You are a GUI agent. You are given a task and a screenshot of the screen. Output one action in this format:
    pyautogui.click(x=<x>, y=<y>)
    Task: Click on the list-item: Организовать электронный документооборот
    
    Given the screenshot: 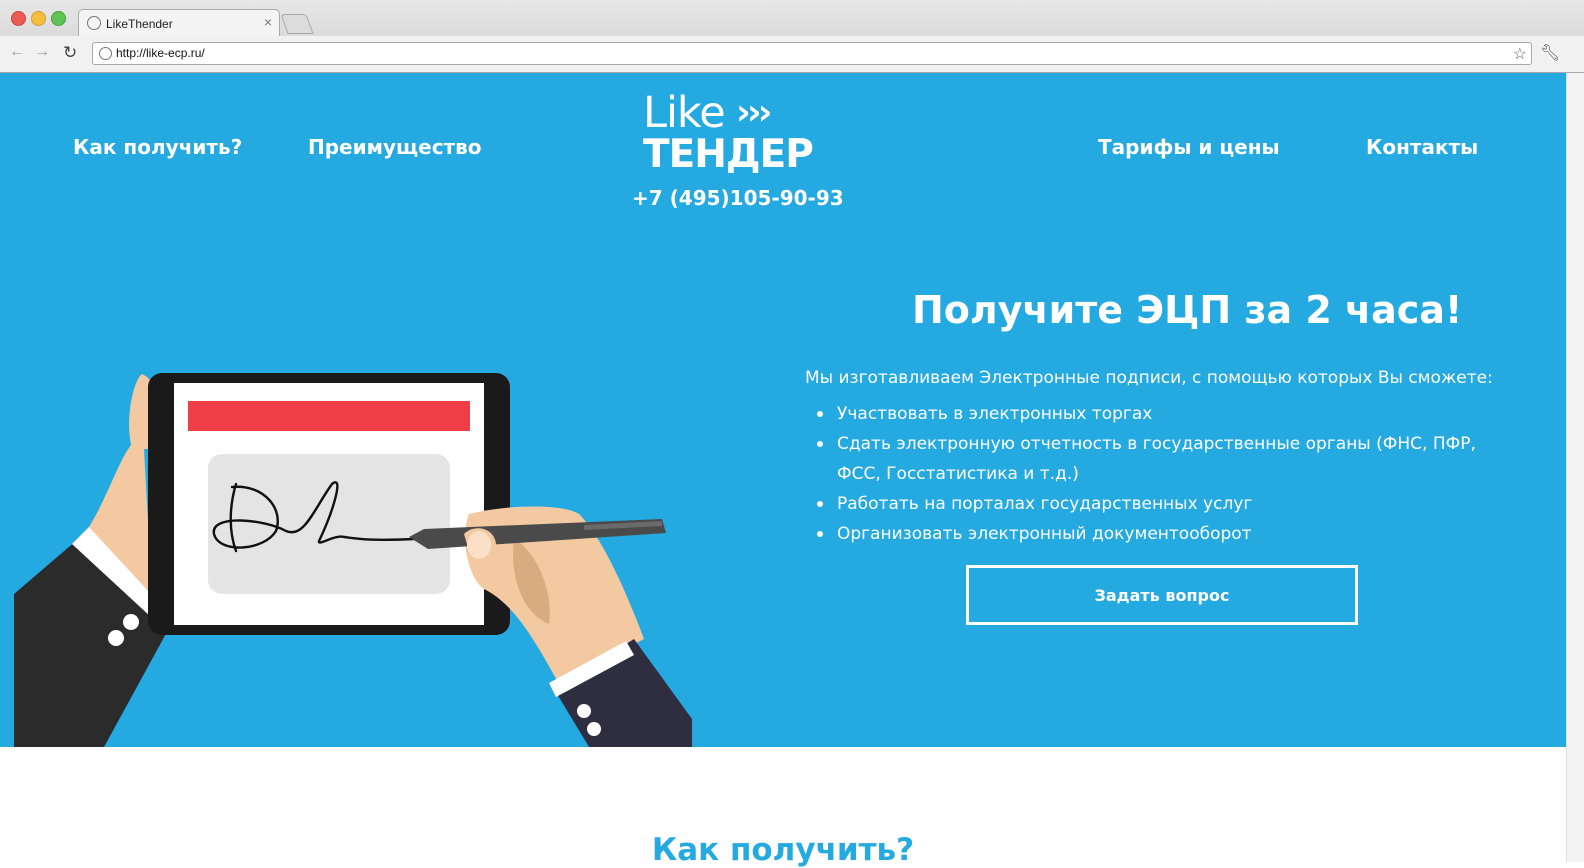 What is the action you would take?
    pyautogui.click(x=1166, y=534)
    